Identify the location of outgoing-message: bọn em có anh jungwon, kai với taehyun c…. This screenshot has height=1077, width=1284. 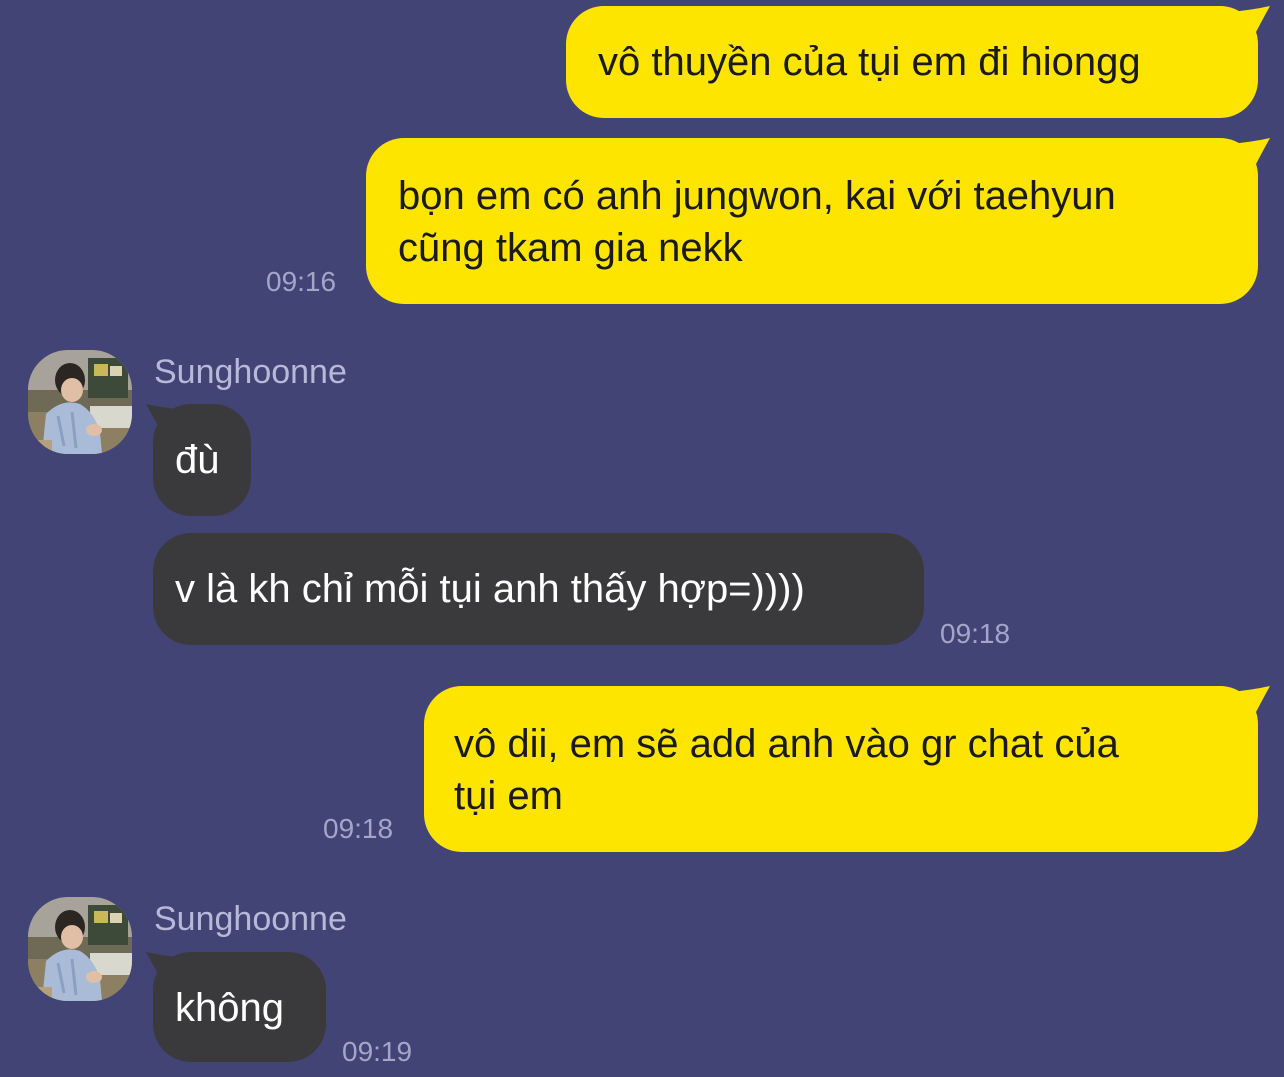
(812, 221).